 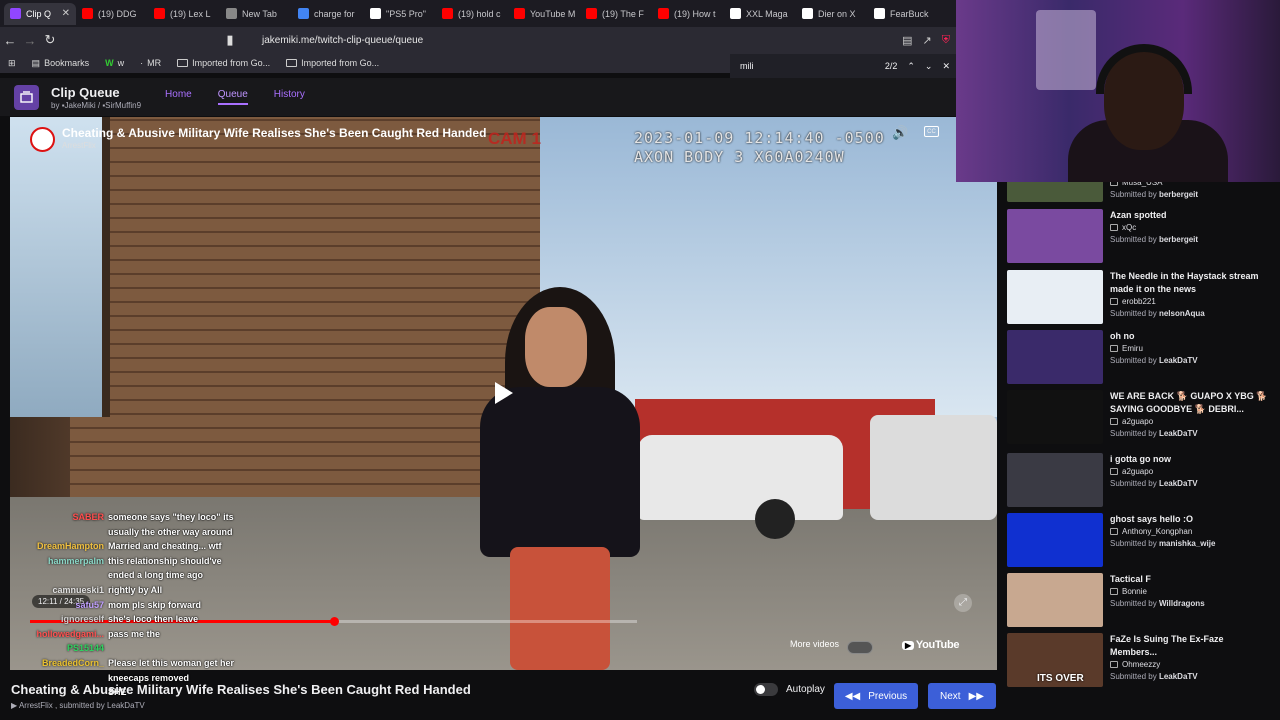 I want to click on queue-item-submitter: Submitted by berbergeit, so click(x=1154, y=194).